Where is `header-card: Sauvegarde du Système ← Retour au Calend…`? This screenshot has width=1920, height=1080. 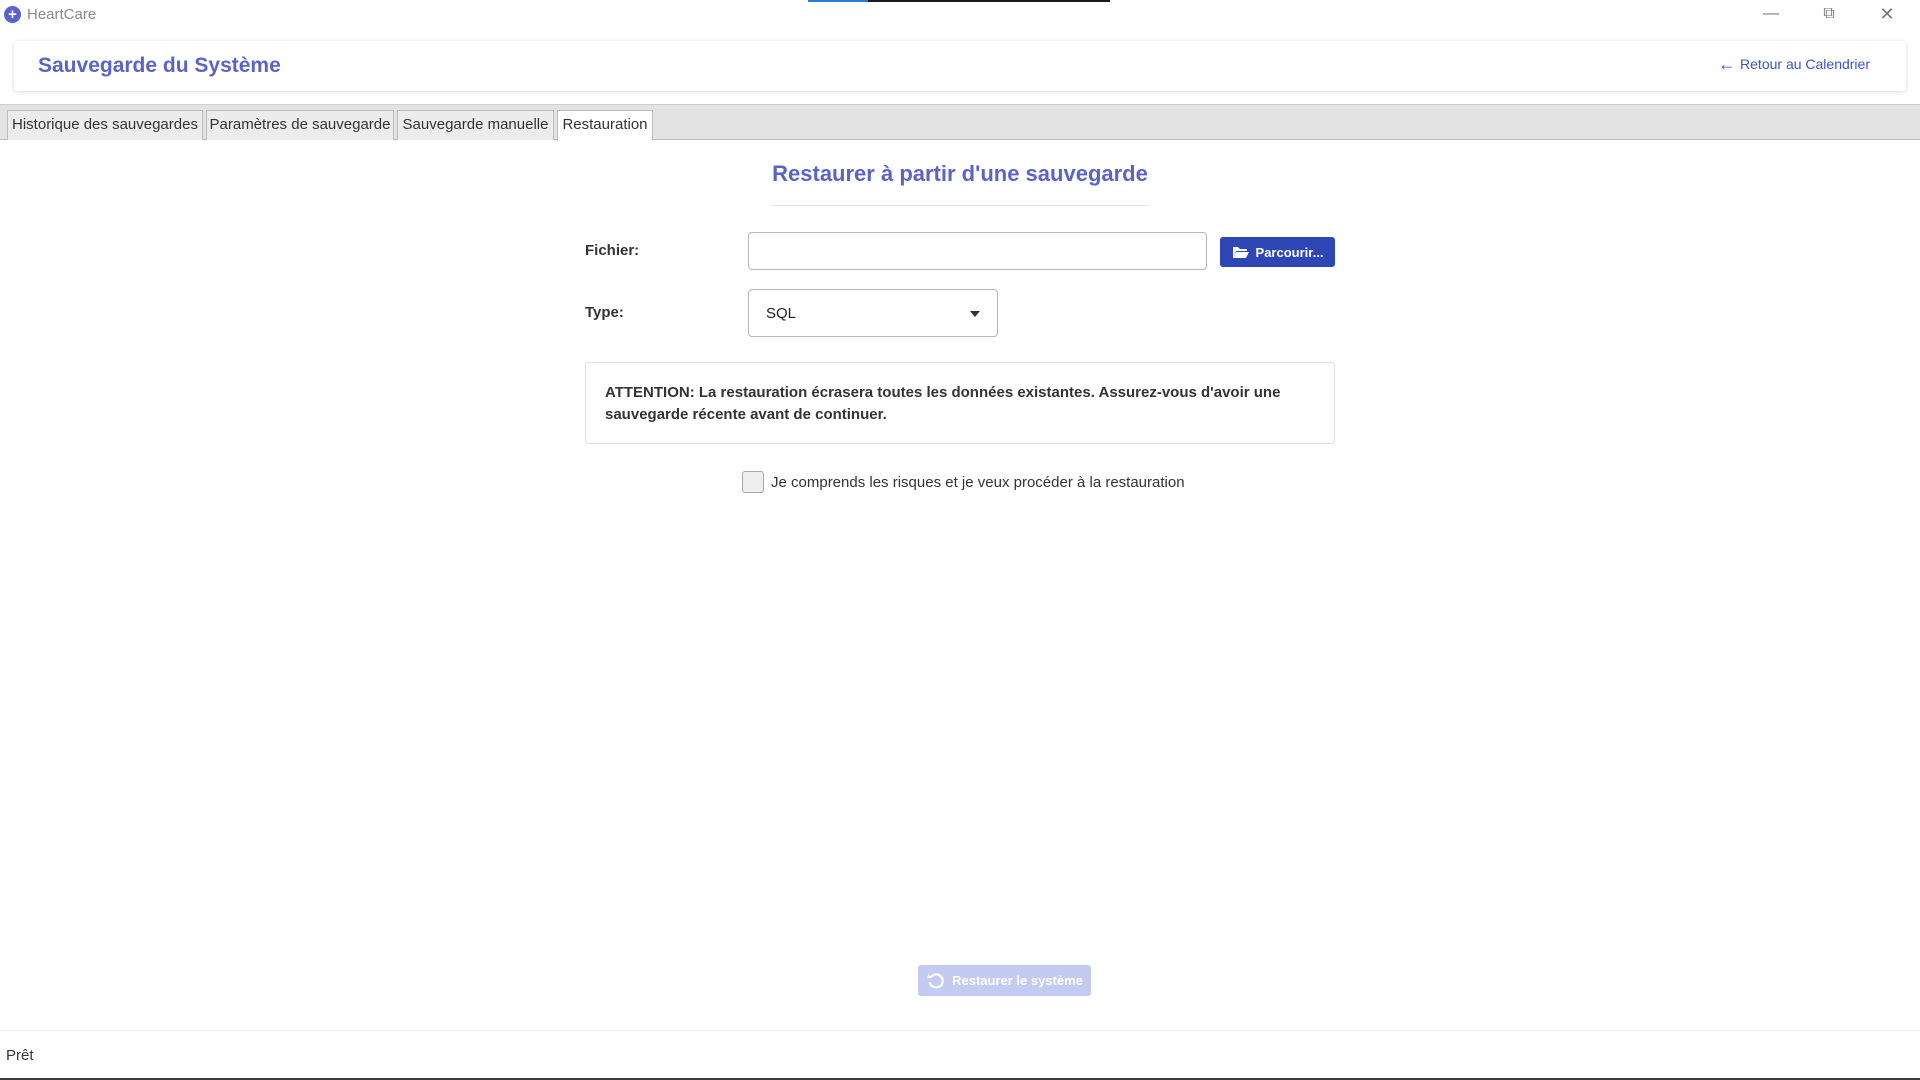
header-card: Sauvegarde du Système ← Retour au Calend… is located at coordinates (960, 66).